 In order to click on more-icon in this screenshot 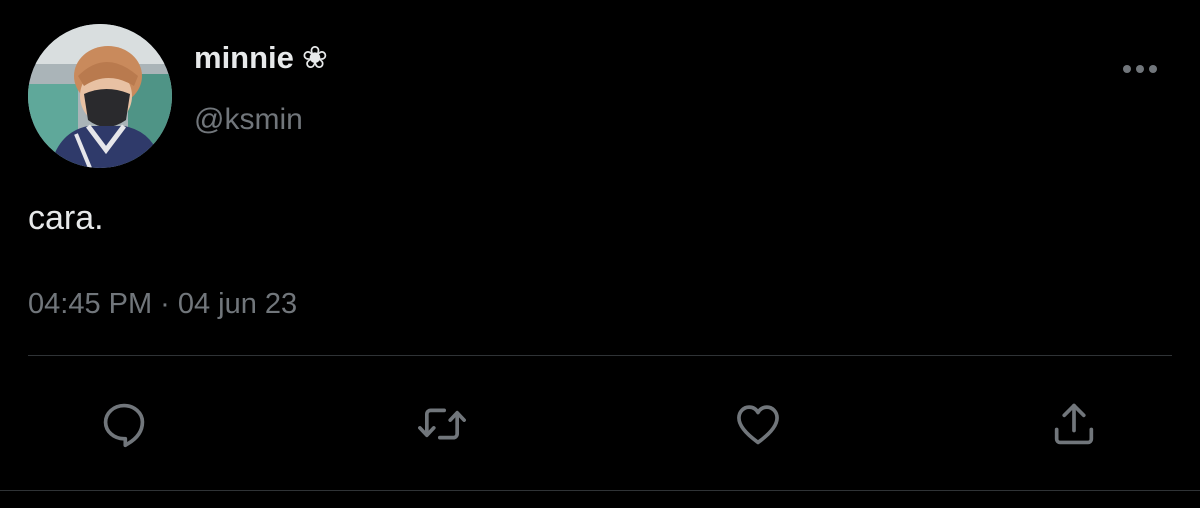, I will do `click(1140, 69)`.